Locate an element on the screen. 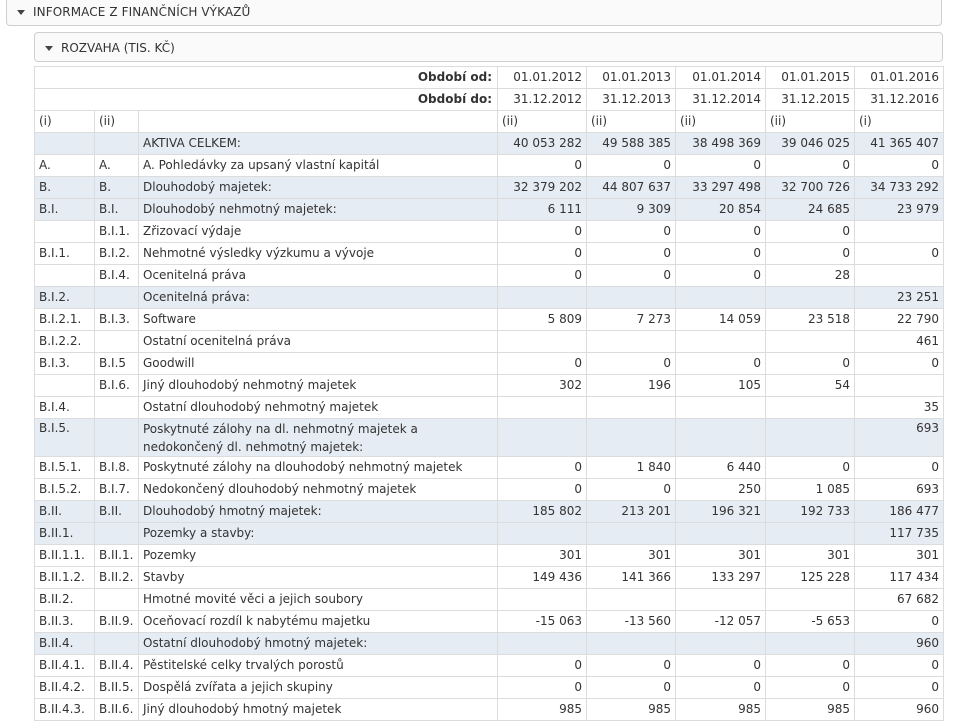 This screenshot has width=969, height=721. item-name-cell: Zřizovací výdaje is located at coordinates (318, 231).